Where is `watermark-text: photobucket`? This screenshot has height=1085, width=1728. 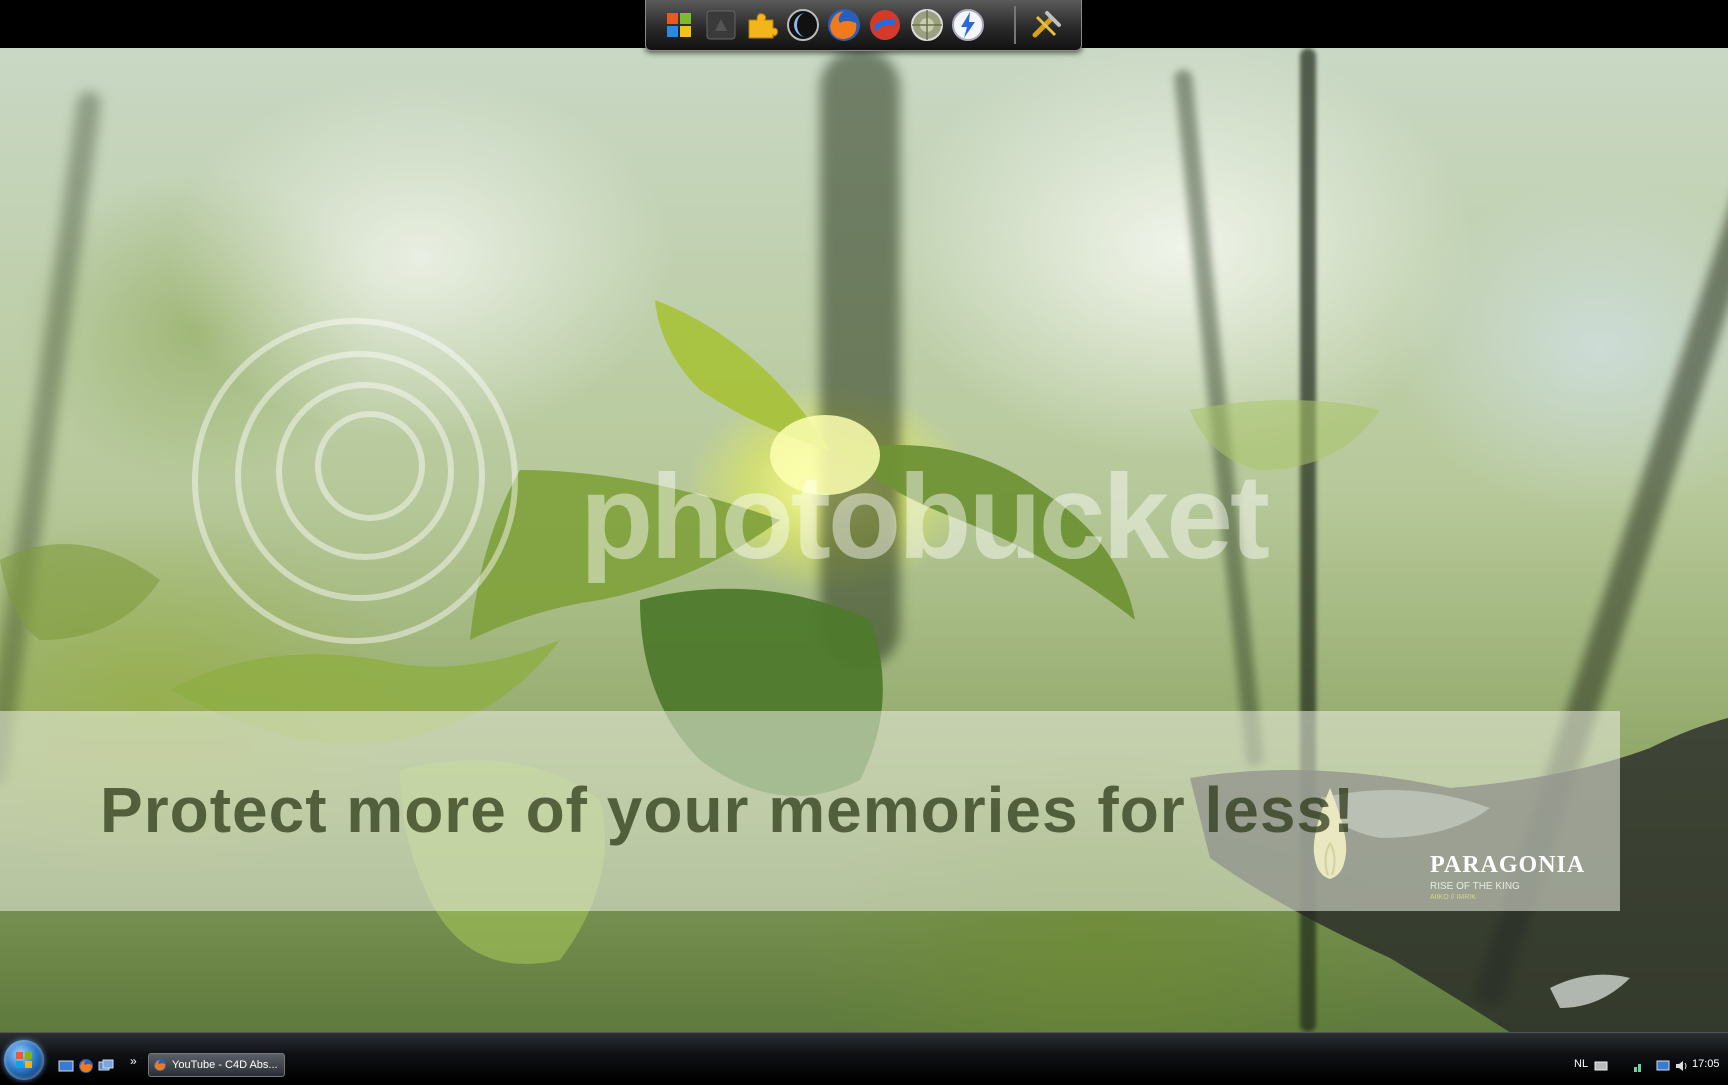 watermark-text: photobucket is located at coordinates (925, 517).